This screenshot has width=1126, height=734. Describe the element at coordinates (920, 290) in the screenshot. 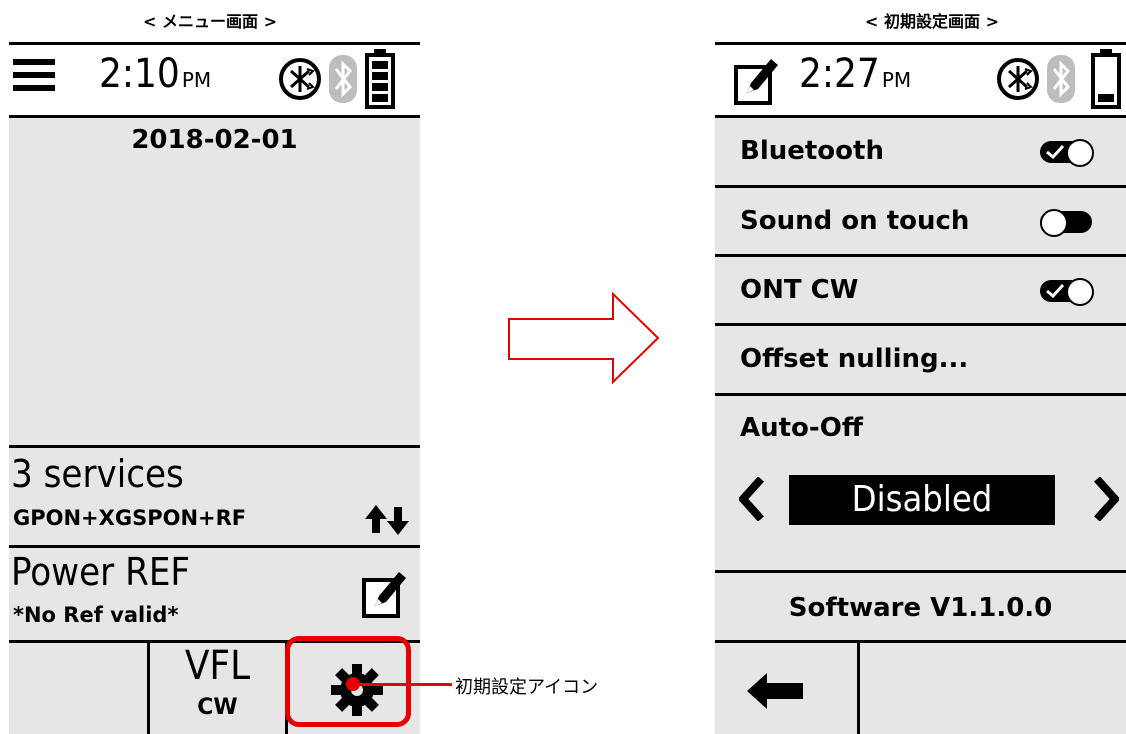

I see `ont-cw-row: ONT CW` at that location.